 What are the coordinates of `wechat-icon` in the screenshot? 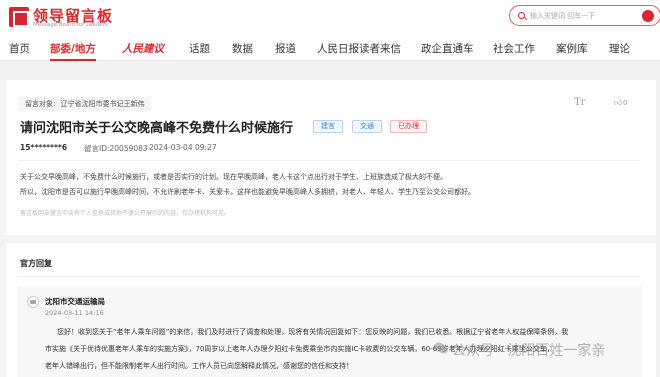 It's located at (440, 348).